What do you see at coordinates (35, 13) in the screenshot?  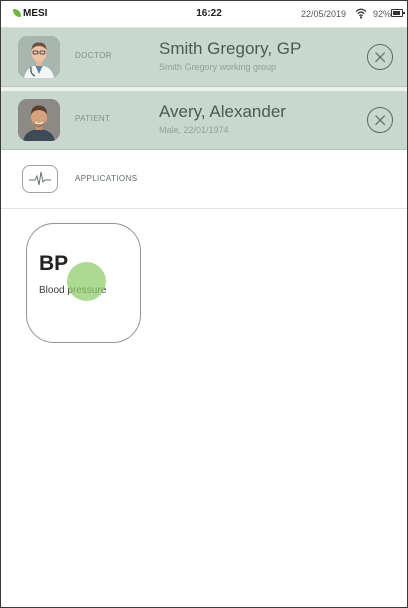 I see `brand-name: MESI` at bounding box center [35, 13].